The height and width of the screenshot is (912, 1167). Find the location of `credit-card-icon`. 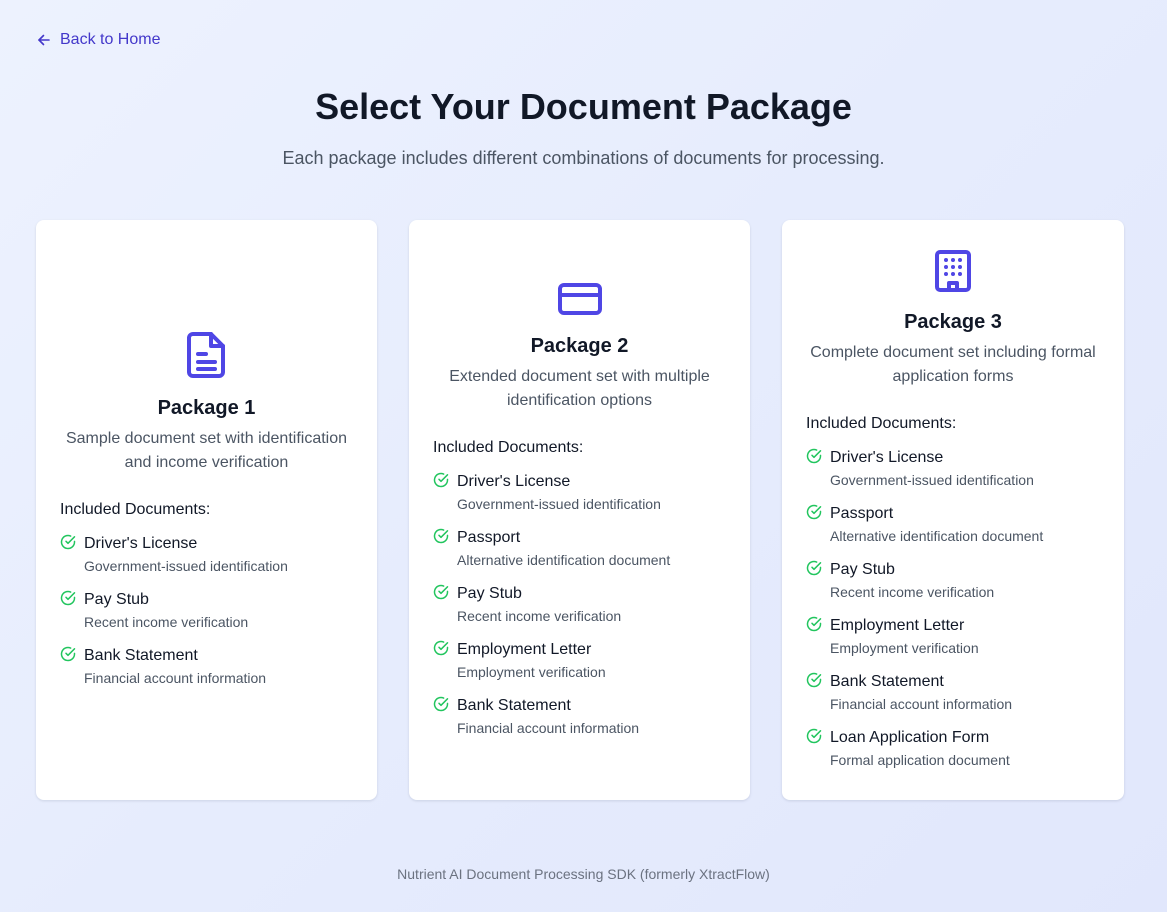

credit-card-icon is located at coordinates (580, 299).